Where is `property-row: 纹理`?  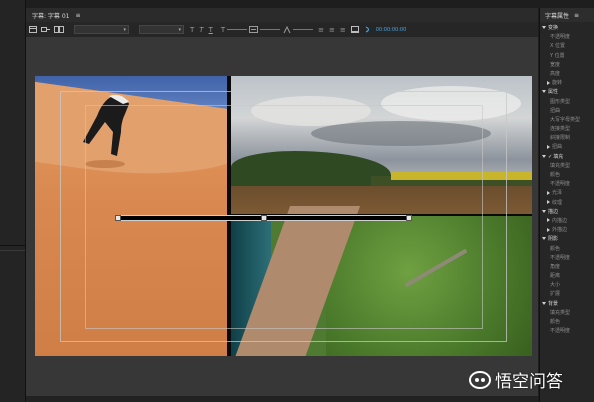 property-row: 纹理 is located at coordinates (568, 203).